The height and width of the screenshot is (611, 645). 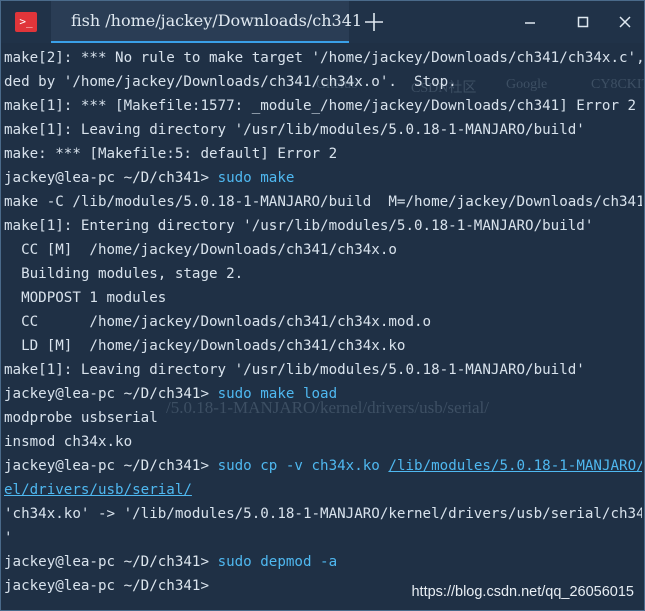 I want to click on command-text: sudo make, so click(x=256, y=178).